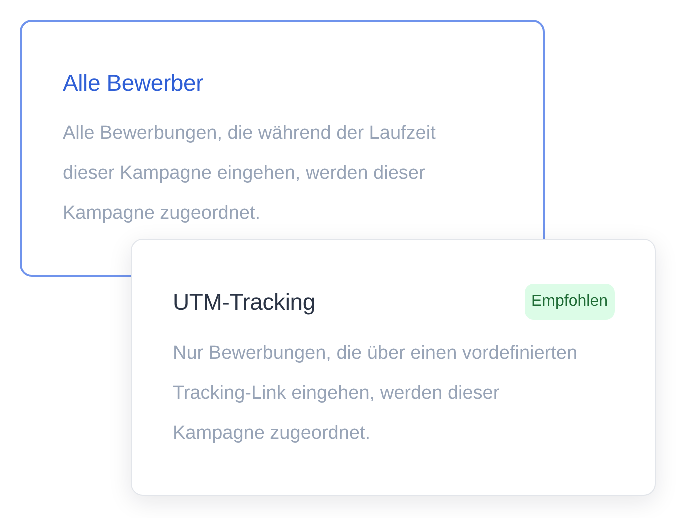  What do you see at coordinates (569, 302) in the screenshot?
I see `recommended-tag: Empfohlen` at bounding box center [569, 302].